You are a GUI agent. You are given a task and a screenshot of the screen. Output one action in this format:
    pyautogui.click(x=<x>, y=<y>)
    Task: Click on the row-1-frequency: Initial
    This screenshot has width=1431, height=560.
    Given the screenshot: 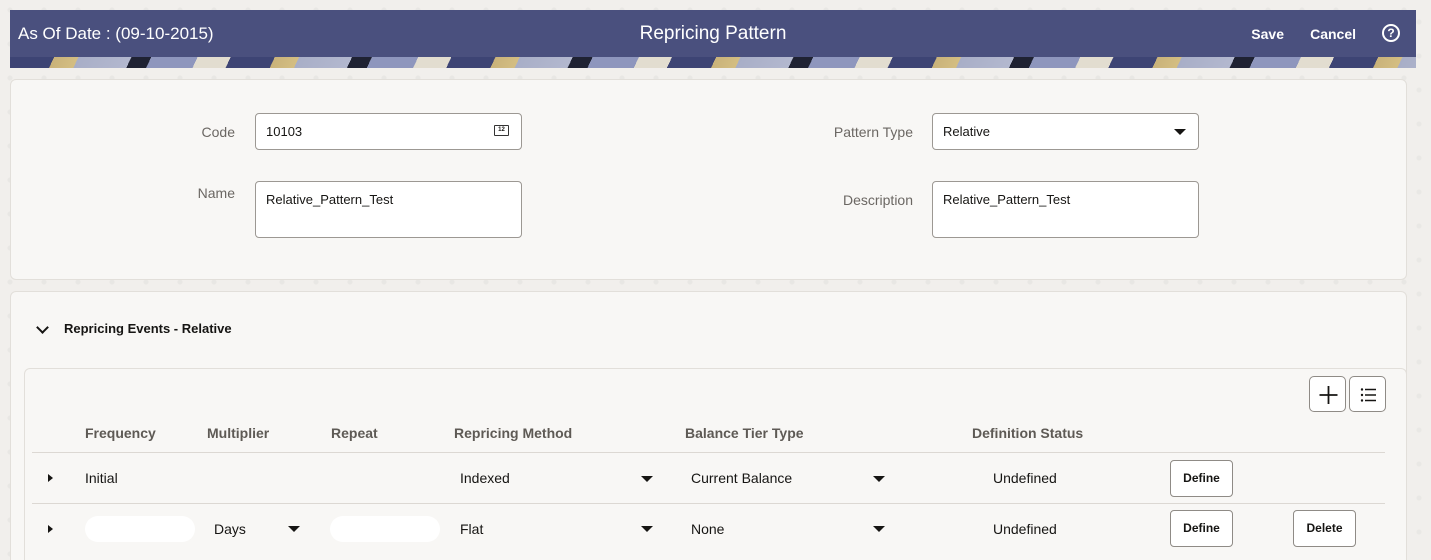 What is the action you would take?
    pyautogui.click(x=101, y=478)
    